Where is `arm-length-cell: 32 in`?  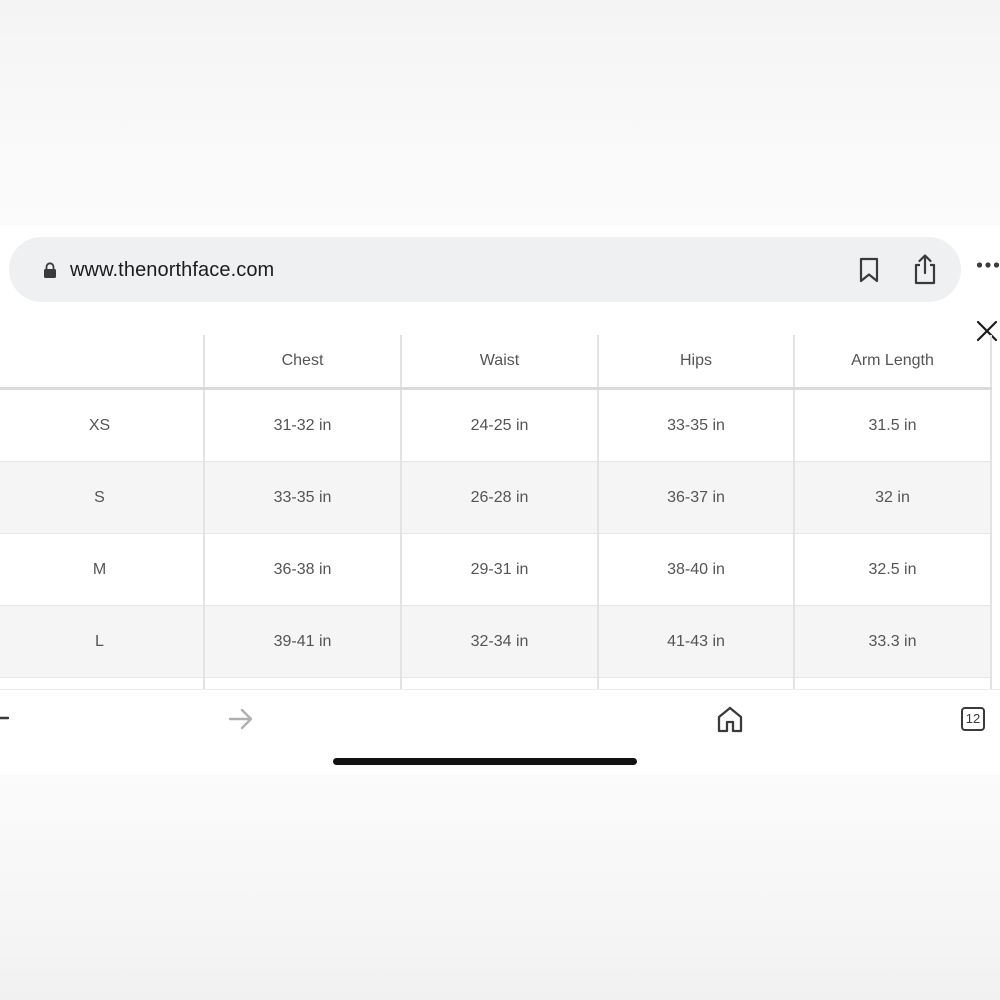
arm-length-cell: 32 in is located at coordinates (892, 497).